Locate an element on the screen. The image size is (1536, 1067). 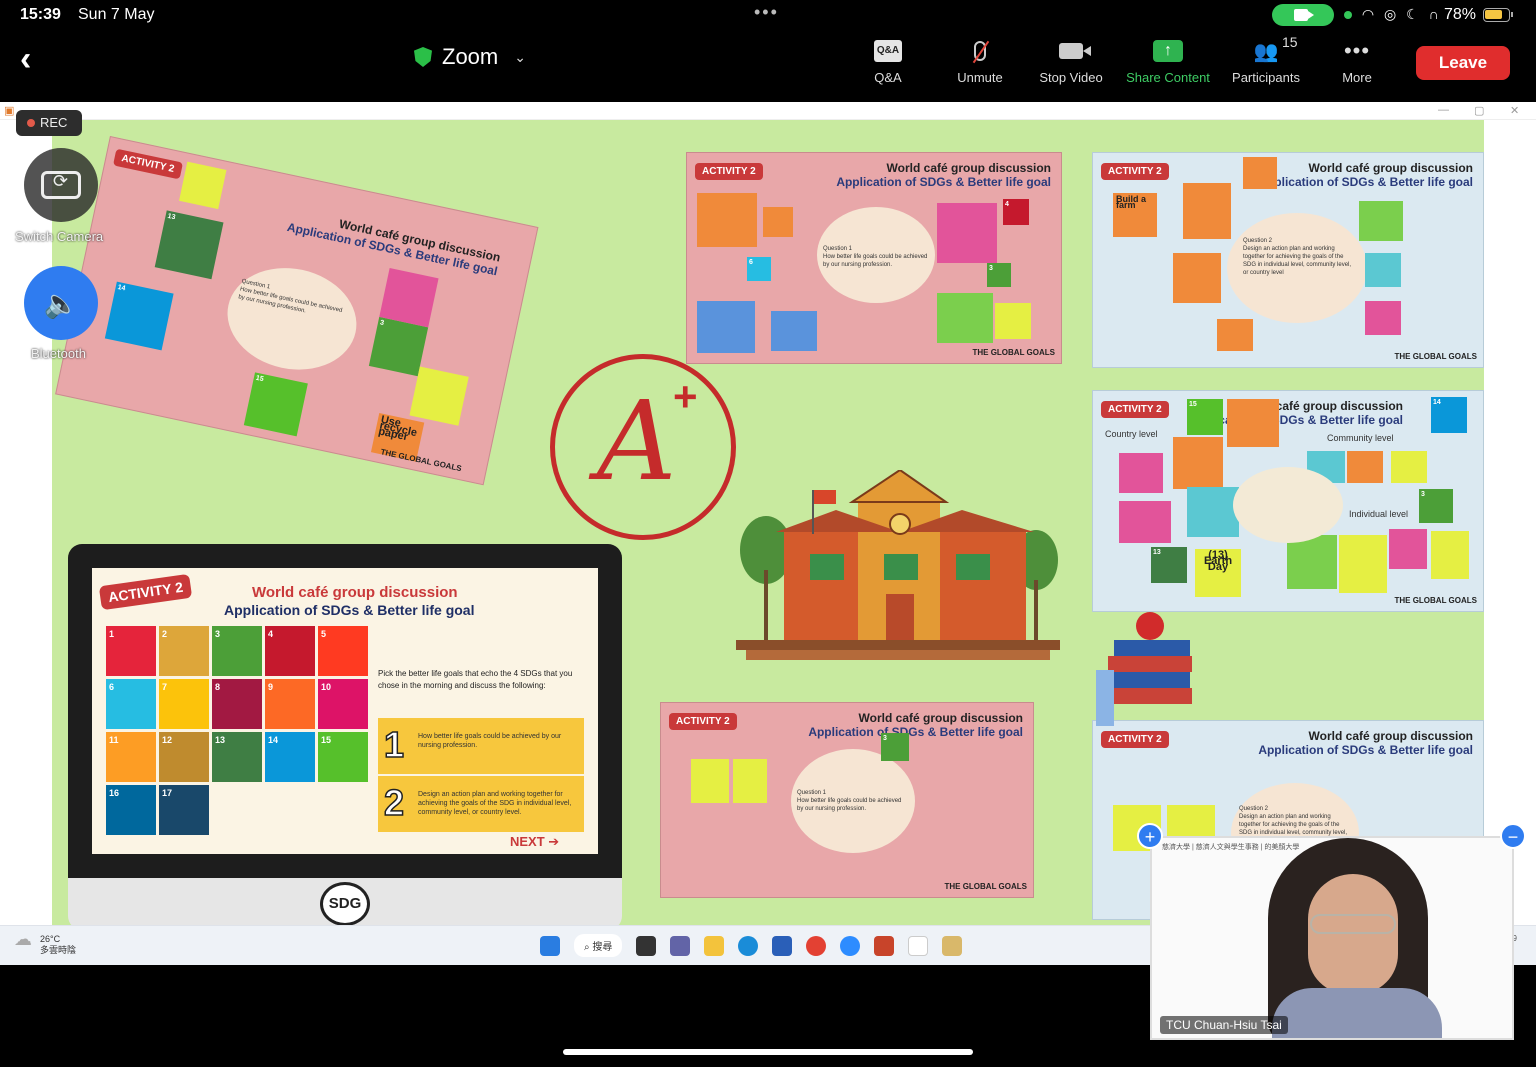
bluetooth-audio-button: 🔈 is located at coordinates (61, 303).